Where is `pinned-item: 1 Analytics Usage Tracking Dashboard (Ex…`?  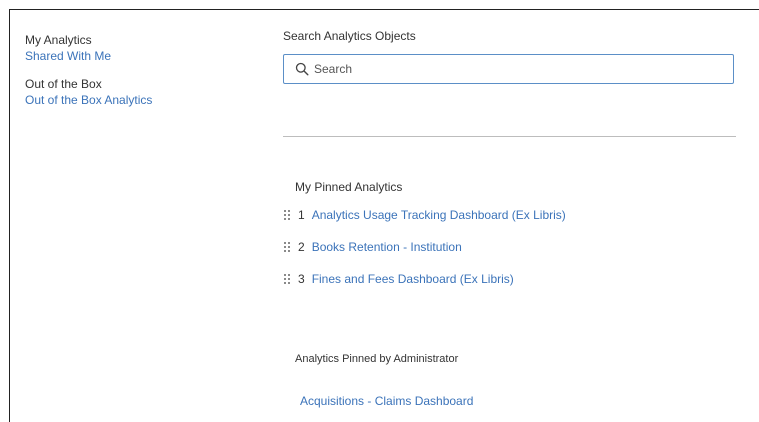 pinned-item: 1 Analytics Usage Tracking Dashboard (Ex… is located at coordinates (509, 215).